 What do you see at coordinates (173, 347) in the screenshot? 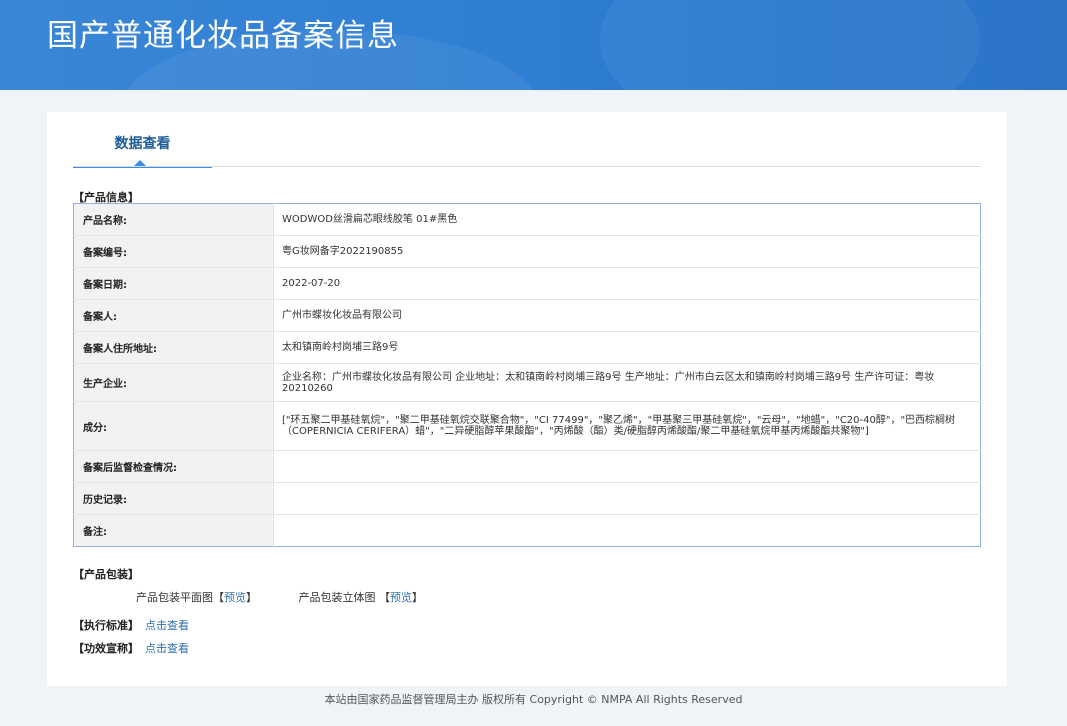
I see `field-label: 备案人住所地址:` at bounding box center [173, 347].